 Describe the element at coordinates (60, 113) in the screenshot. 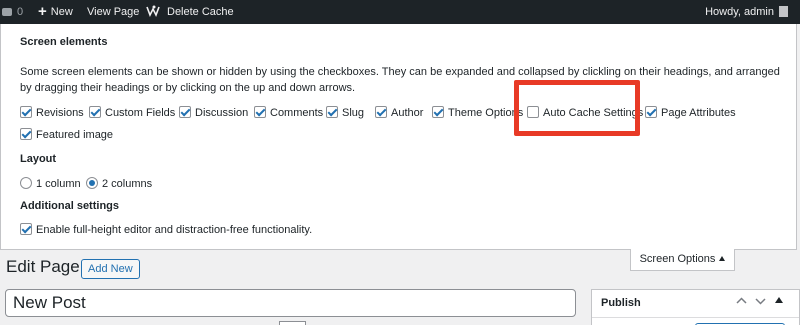

I see `checkbox-label: Revisions` at that location.